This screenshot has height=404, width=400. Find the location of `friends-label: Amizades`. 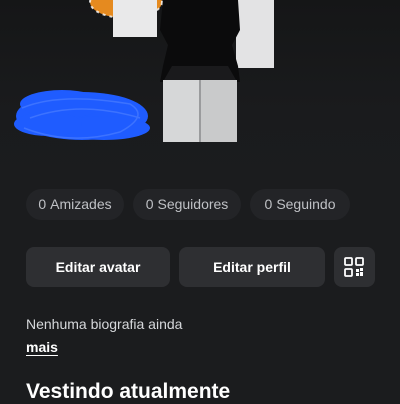

friends-label: Amizades is located at coordinates (81, 204).